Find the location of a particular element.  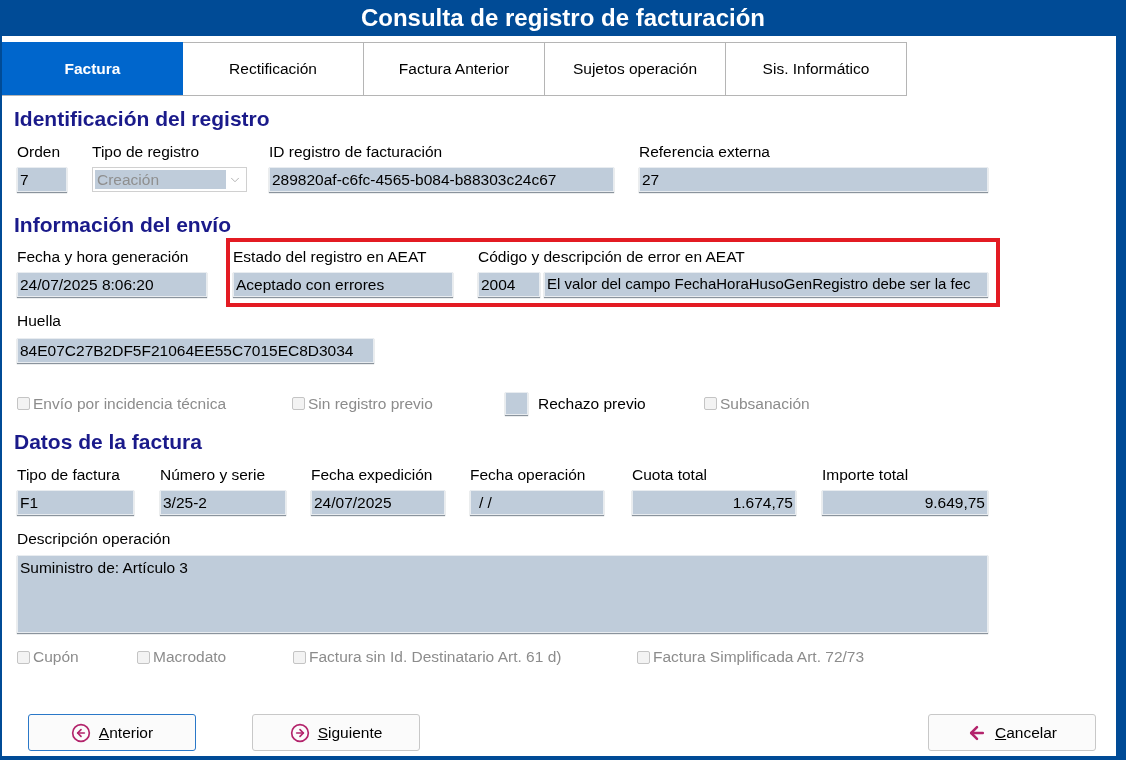

section-title: Identificación del registro is located at coordinates (142, 119).